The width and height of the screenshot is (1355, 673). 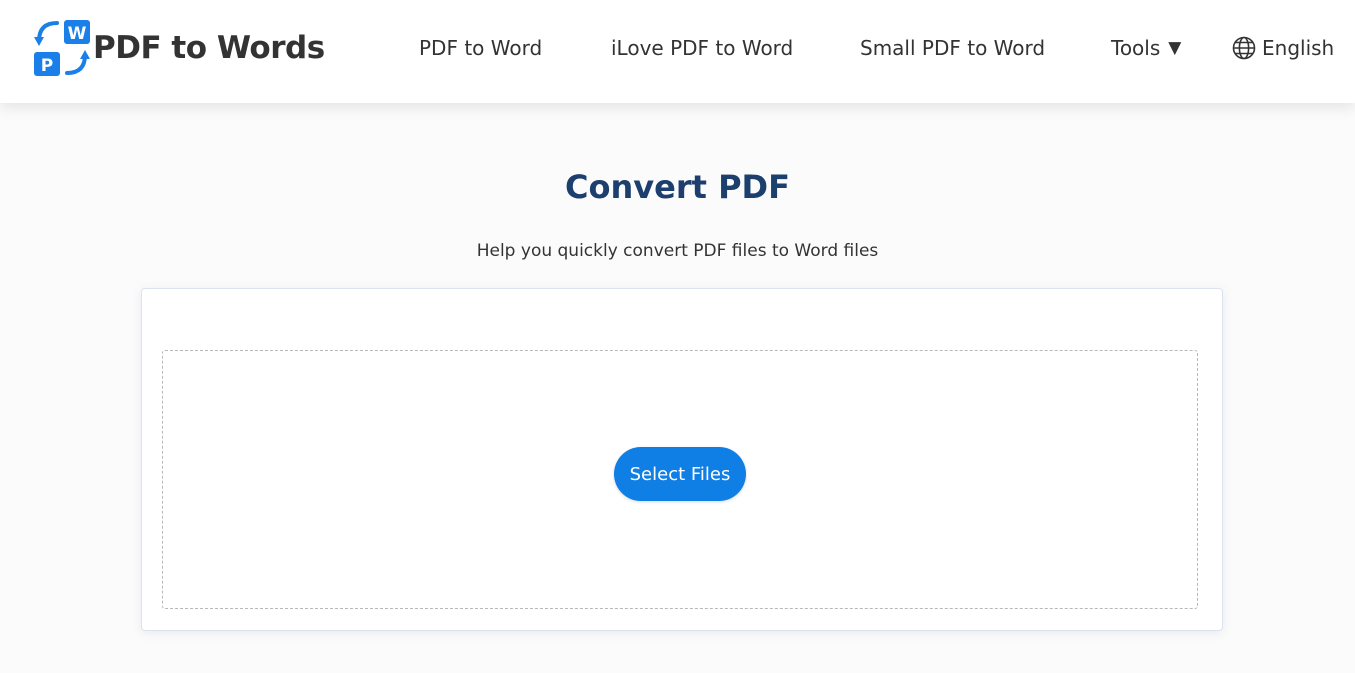 I want to click on tools-label: Tools, so click(x=1136, y=48).